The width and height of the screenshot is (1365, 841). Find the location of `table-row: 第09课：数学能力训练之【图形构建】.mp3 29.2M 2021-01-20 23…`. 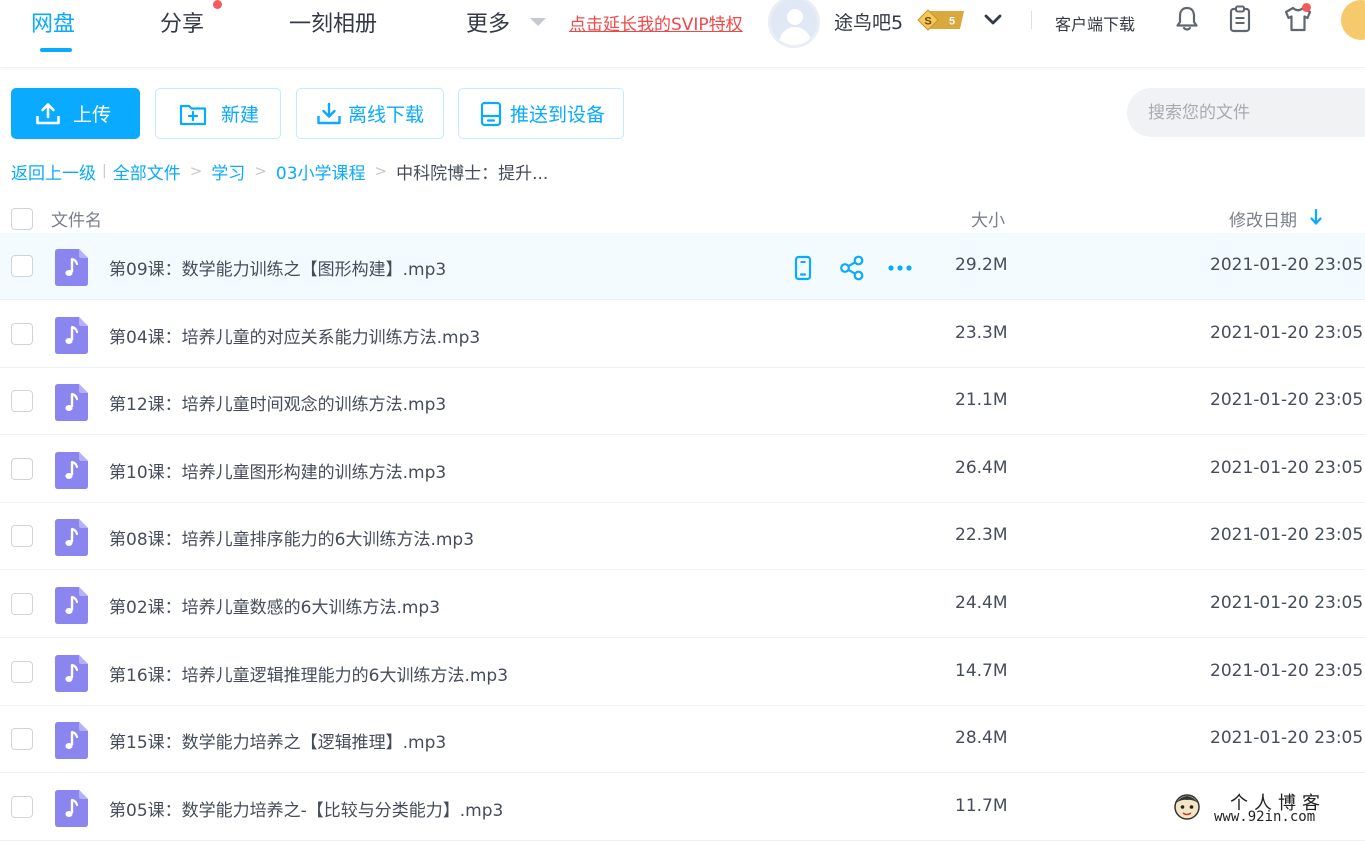

table-row: 第09课：数学能力训练之【图形构建】.mp3 29.2M 2021-01-20 23… is located at coordinates (682, 266).